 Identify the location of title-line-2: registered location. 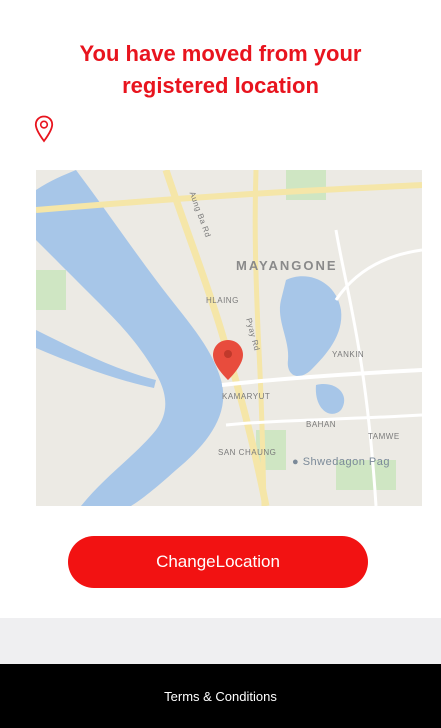
(220, 85).